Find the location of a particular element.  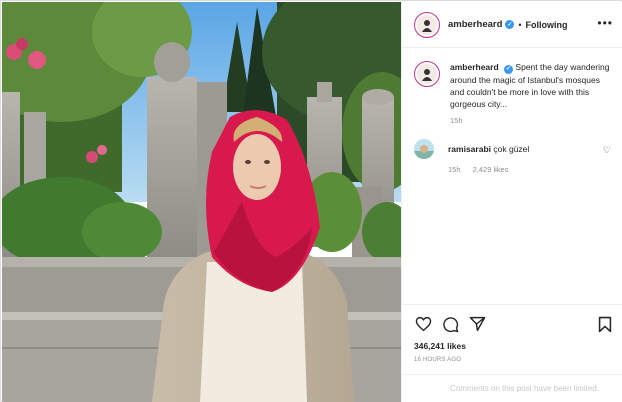

comment-timestamp: 15h is located at coordinates (454, 169).